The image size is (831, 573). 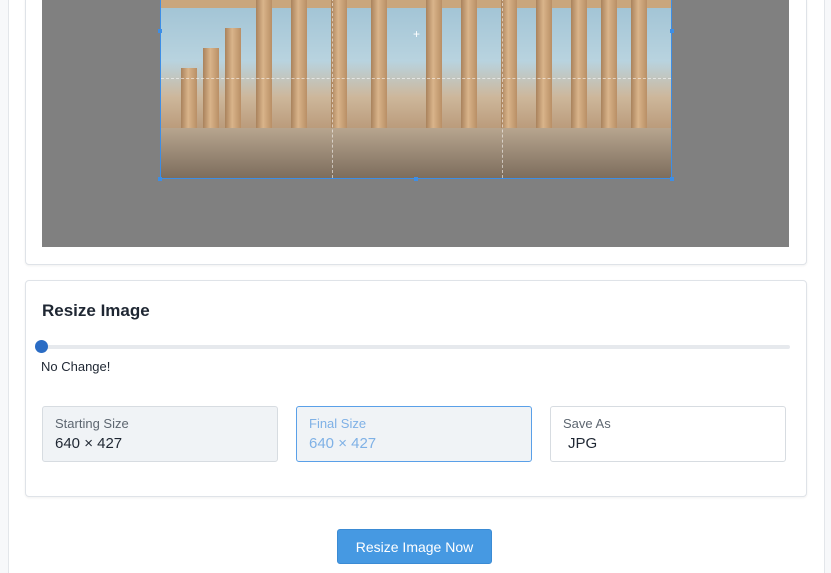 What do you see at coordinates (92, 423) in the screenshot?
I see `starting-size-label: Starting Size` at bounding box center [92, 423].